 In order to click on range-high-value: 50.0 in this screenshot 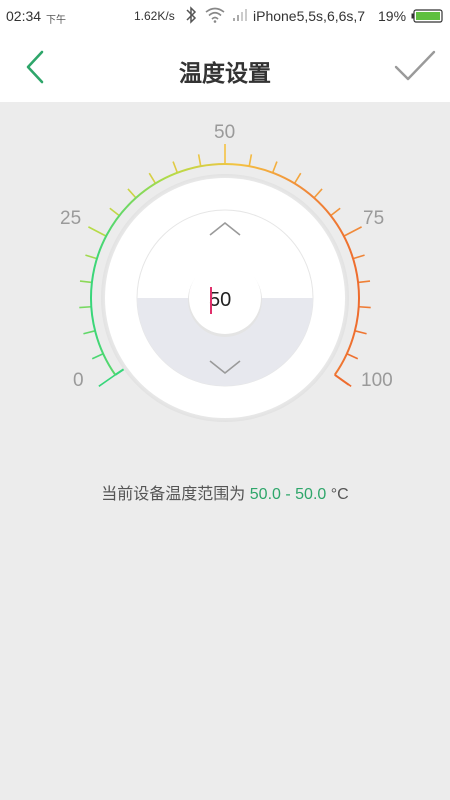, I will do `click(311, 494)`.